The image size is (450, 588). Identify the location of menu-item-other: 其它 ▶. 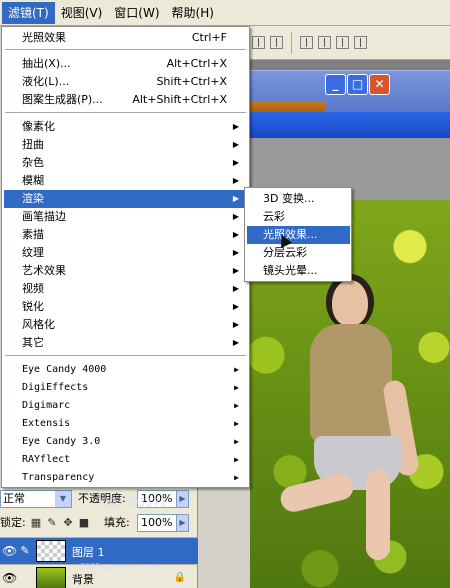
(125, 343).